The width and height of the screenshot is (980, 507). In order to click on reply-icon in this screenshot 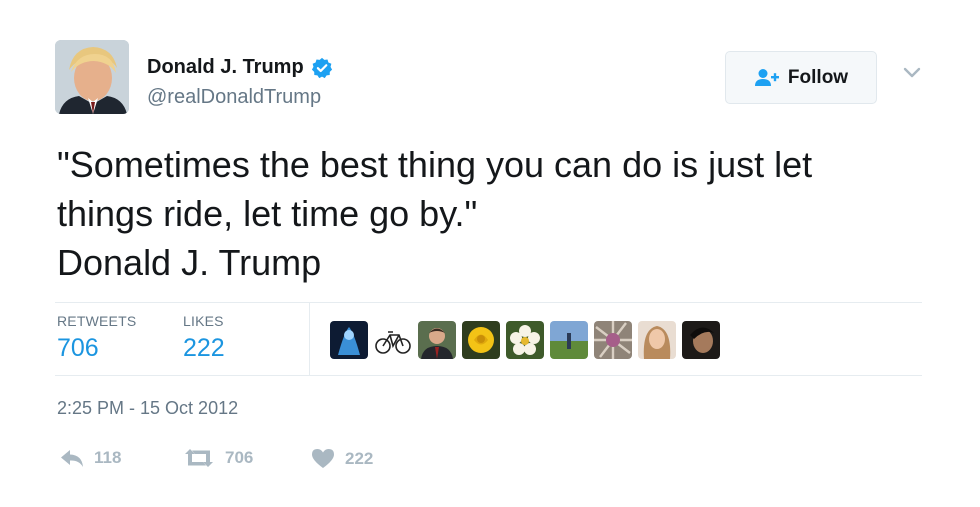, I will do `click(72, 458)`.